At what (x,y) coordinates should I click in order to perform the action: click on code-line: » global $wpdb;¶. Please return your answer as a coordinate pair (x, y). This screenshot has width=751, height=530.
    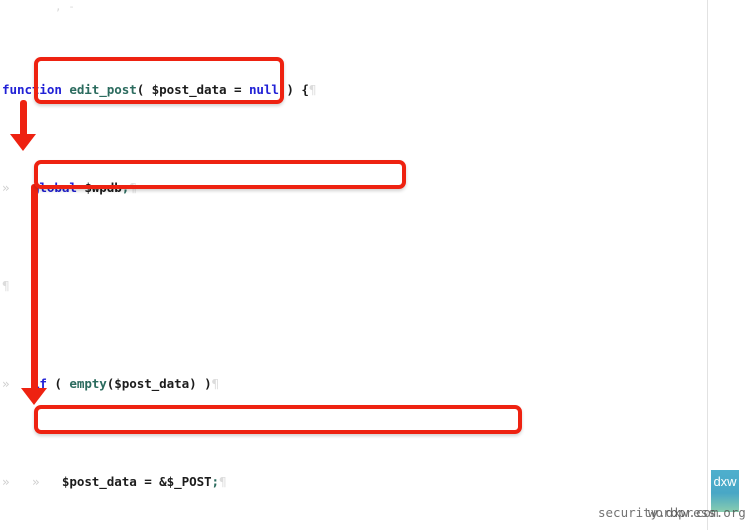
    Looking at the image, I should click on (69, 187).